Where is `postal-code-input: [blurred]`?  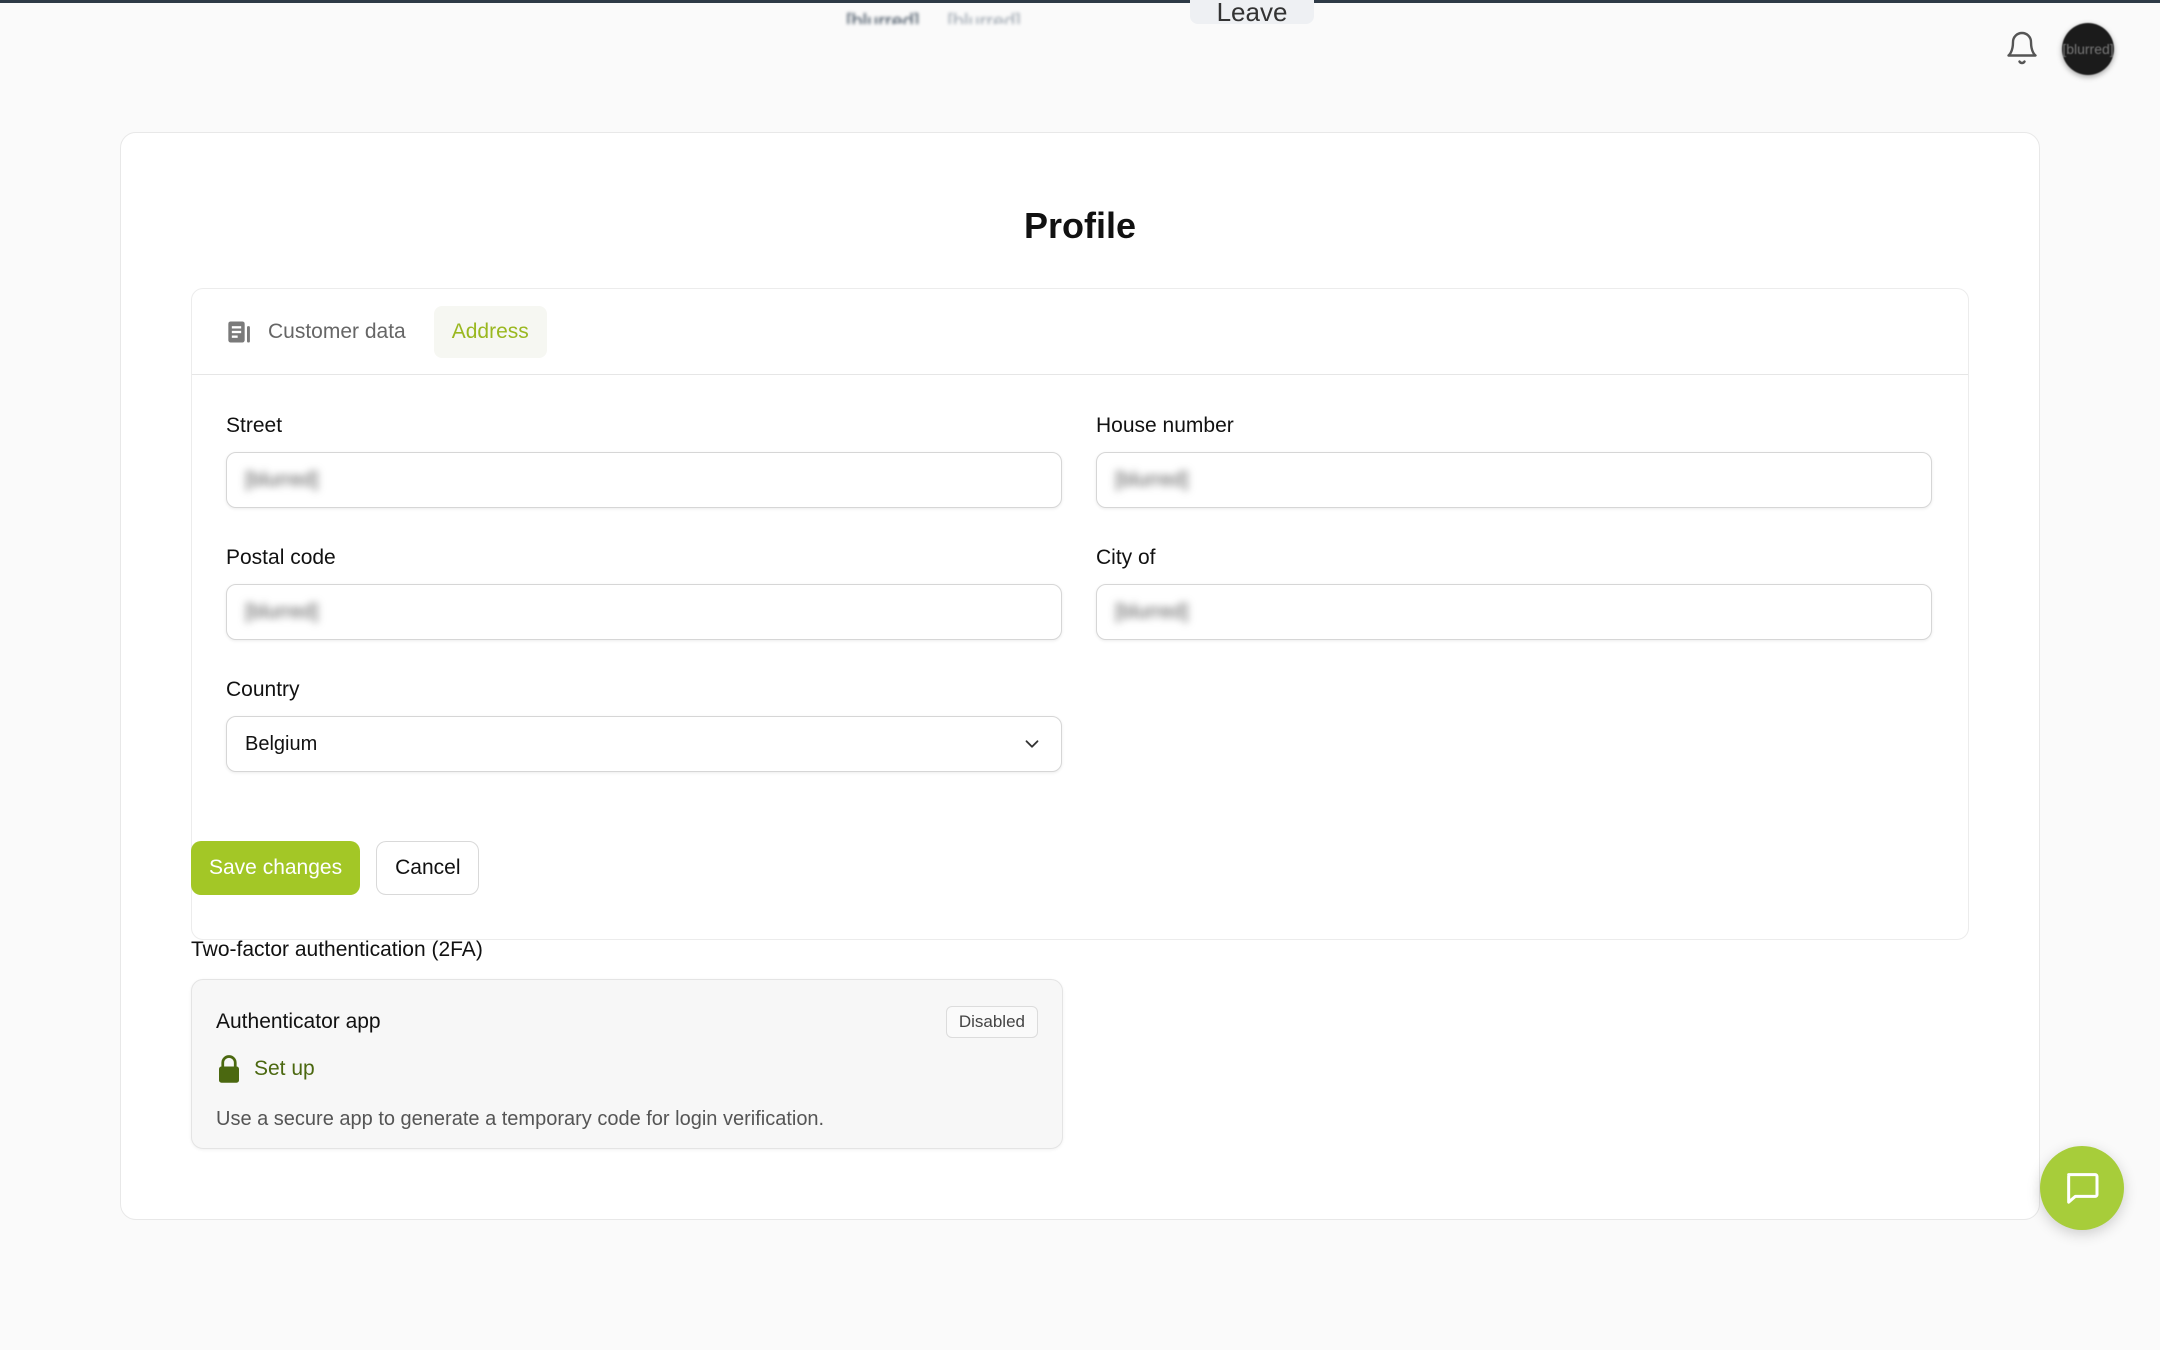
postal-code-input: [blurred] is located at coordinates (644, 612).